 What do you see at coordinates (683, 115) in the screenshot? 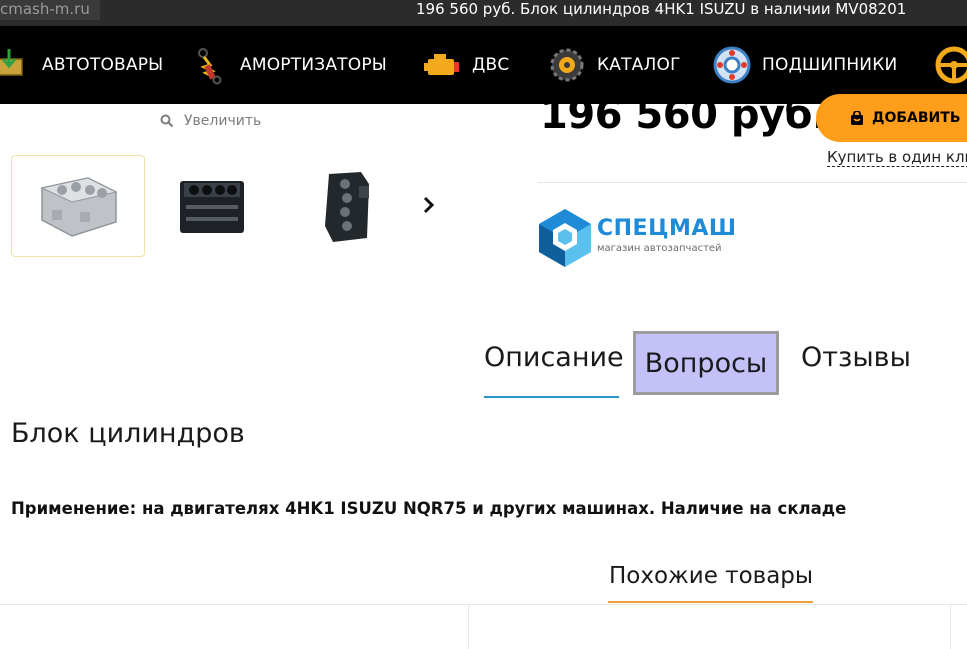
I see `product-price: 196 560 руб.` at bounding box center [683, 115].